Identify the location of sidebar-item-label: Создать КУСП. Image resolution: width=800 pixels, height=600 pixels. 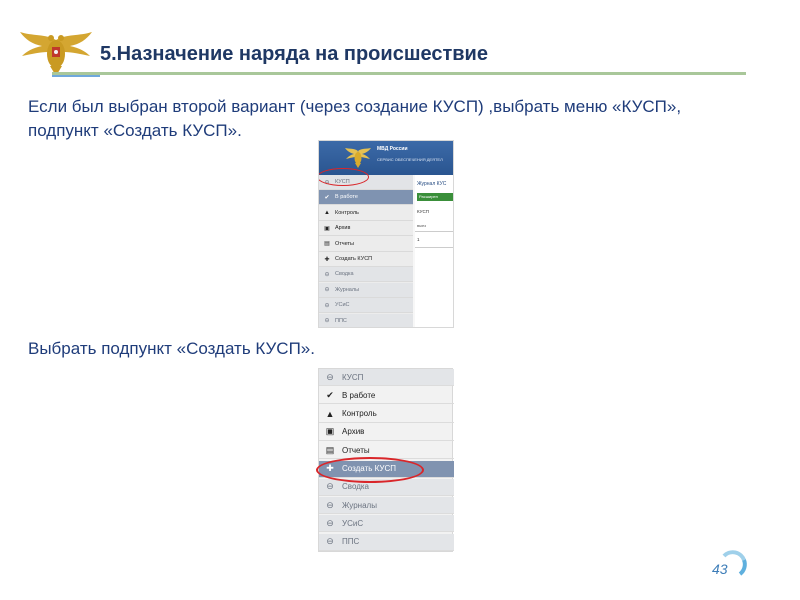
(354, 259).